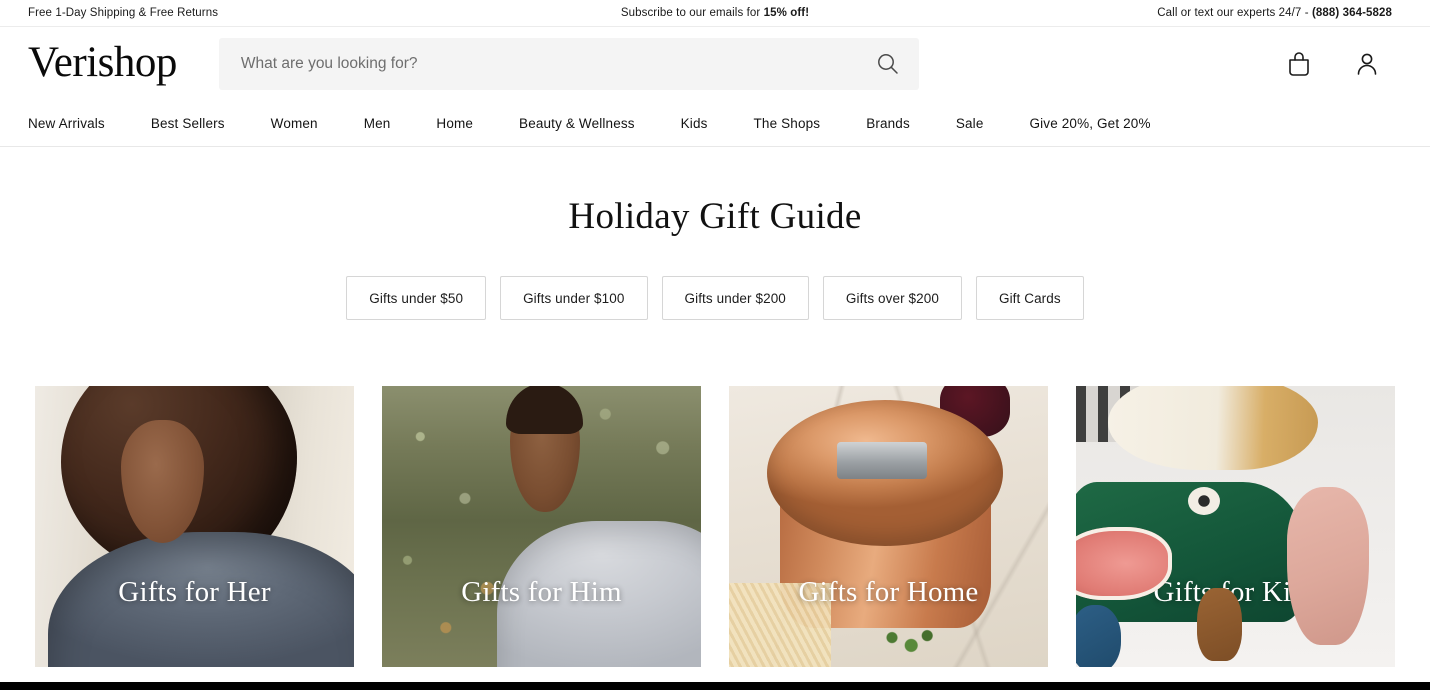 Image resolution: width=1430 pixels, height=690 pixels. Describe the element at coordinates (892, 298) in the screenshot. I see `filter-button-gifts-over-200: Gifts over $200` at that location.